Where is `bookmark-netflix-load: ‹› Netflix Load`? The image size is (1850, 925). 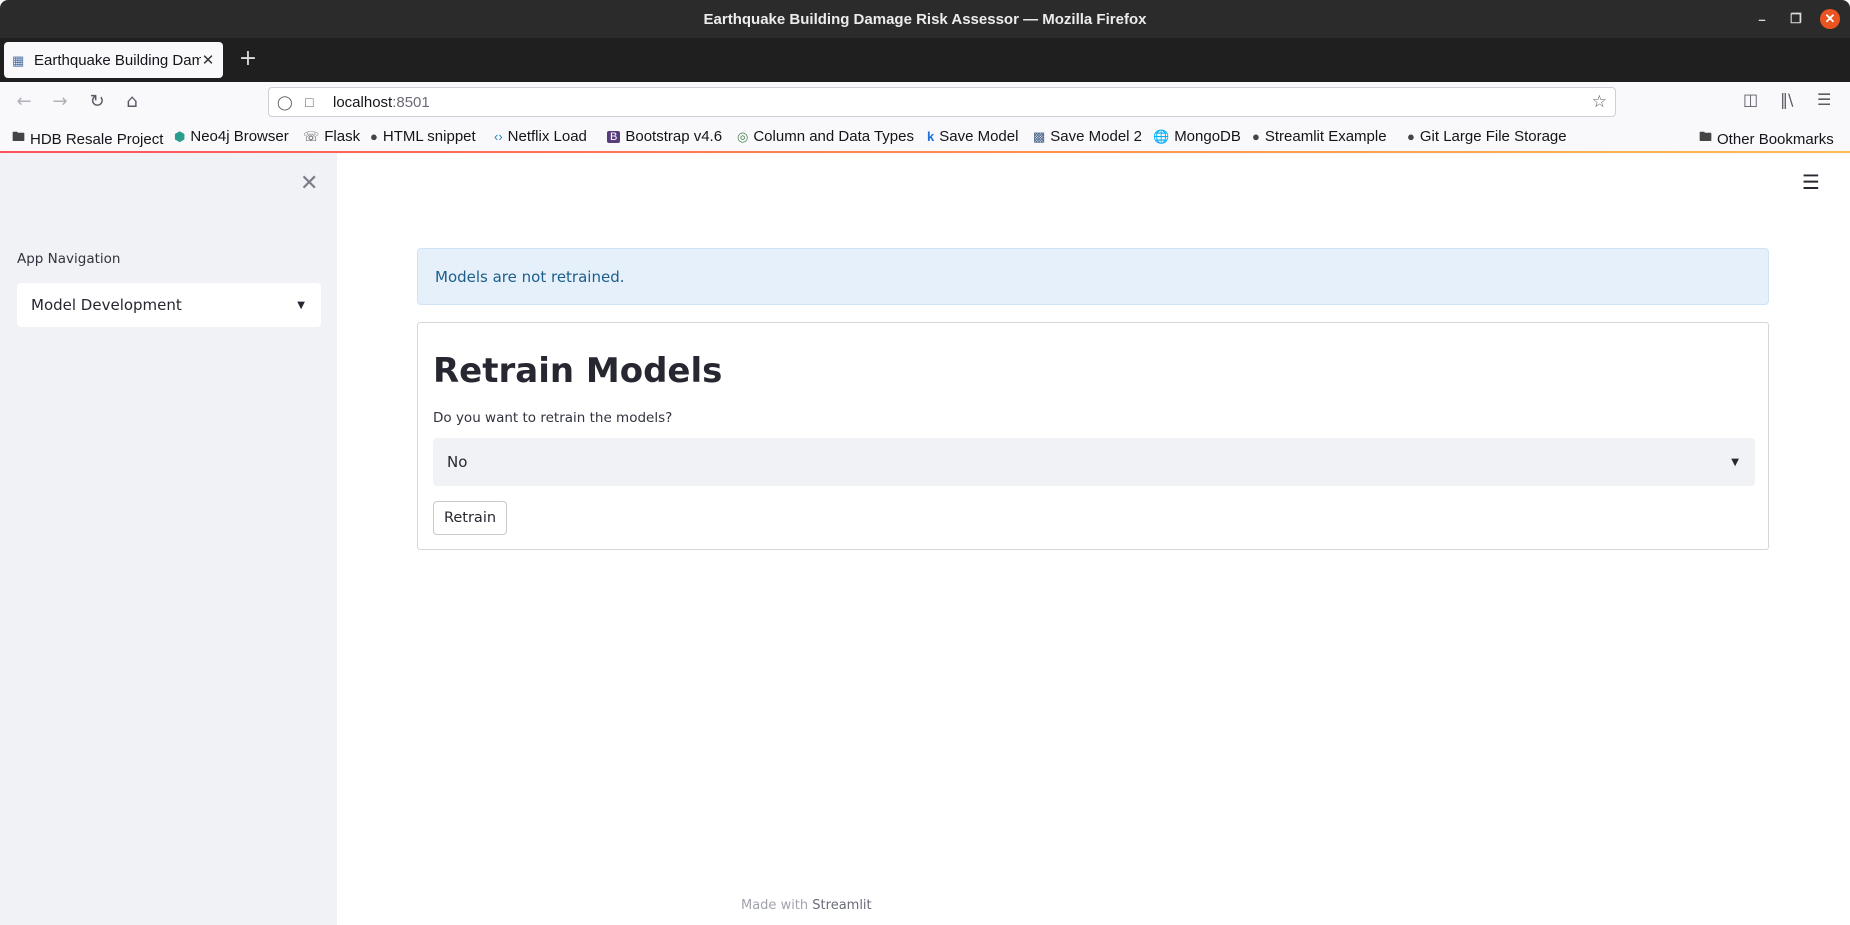
bookmark-netflix-load: ‹› Netflix Load is located at coordinates (540, 136).